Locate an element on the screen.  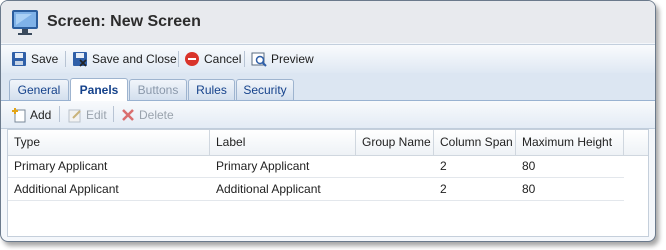
delete-button: Delete is located at coordinates (147, 115).